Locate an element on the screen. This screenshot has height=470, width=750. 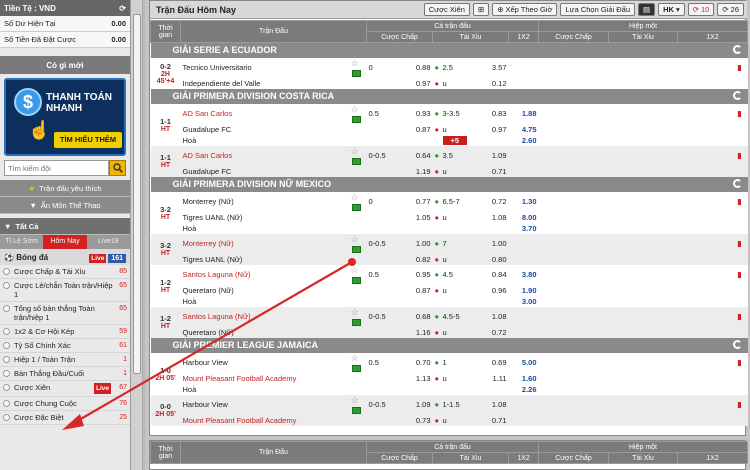
bet-type-item: Cược Xiên Live 67 is located at coordinates (65, 389).